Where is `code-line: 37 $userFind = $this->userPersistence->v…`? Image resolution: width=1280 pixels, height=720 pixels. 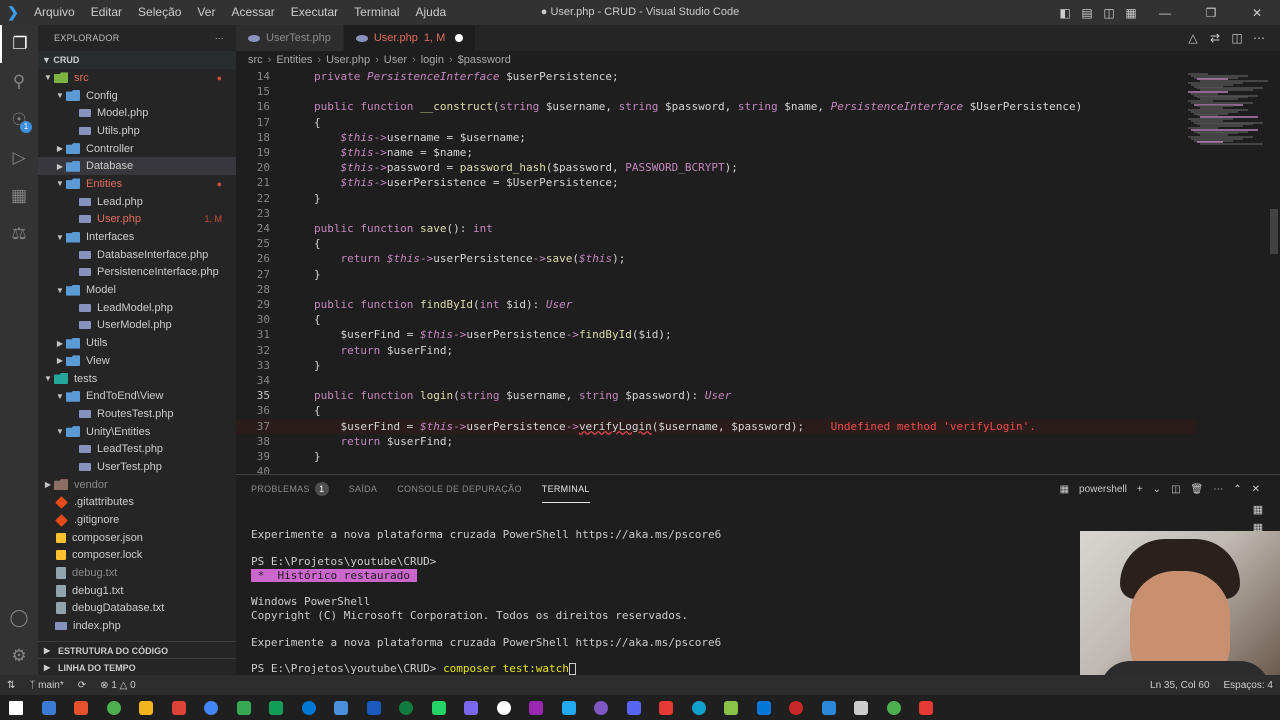
code-line: 37 $userFind = $this->userPersistence->v… is located at coordinates (716, 426).